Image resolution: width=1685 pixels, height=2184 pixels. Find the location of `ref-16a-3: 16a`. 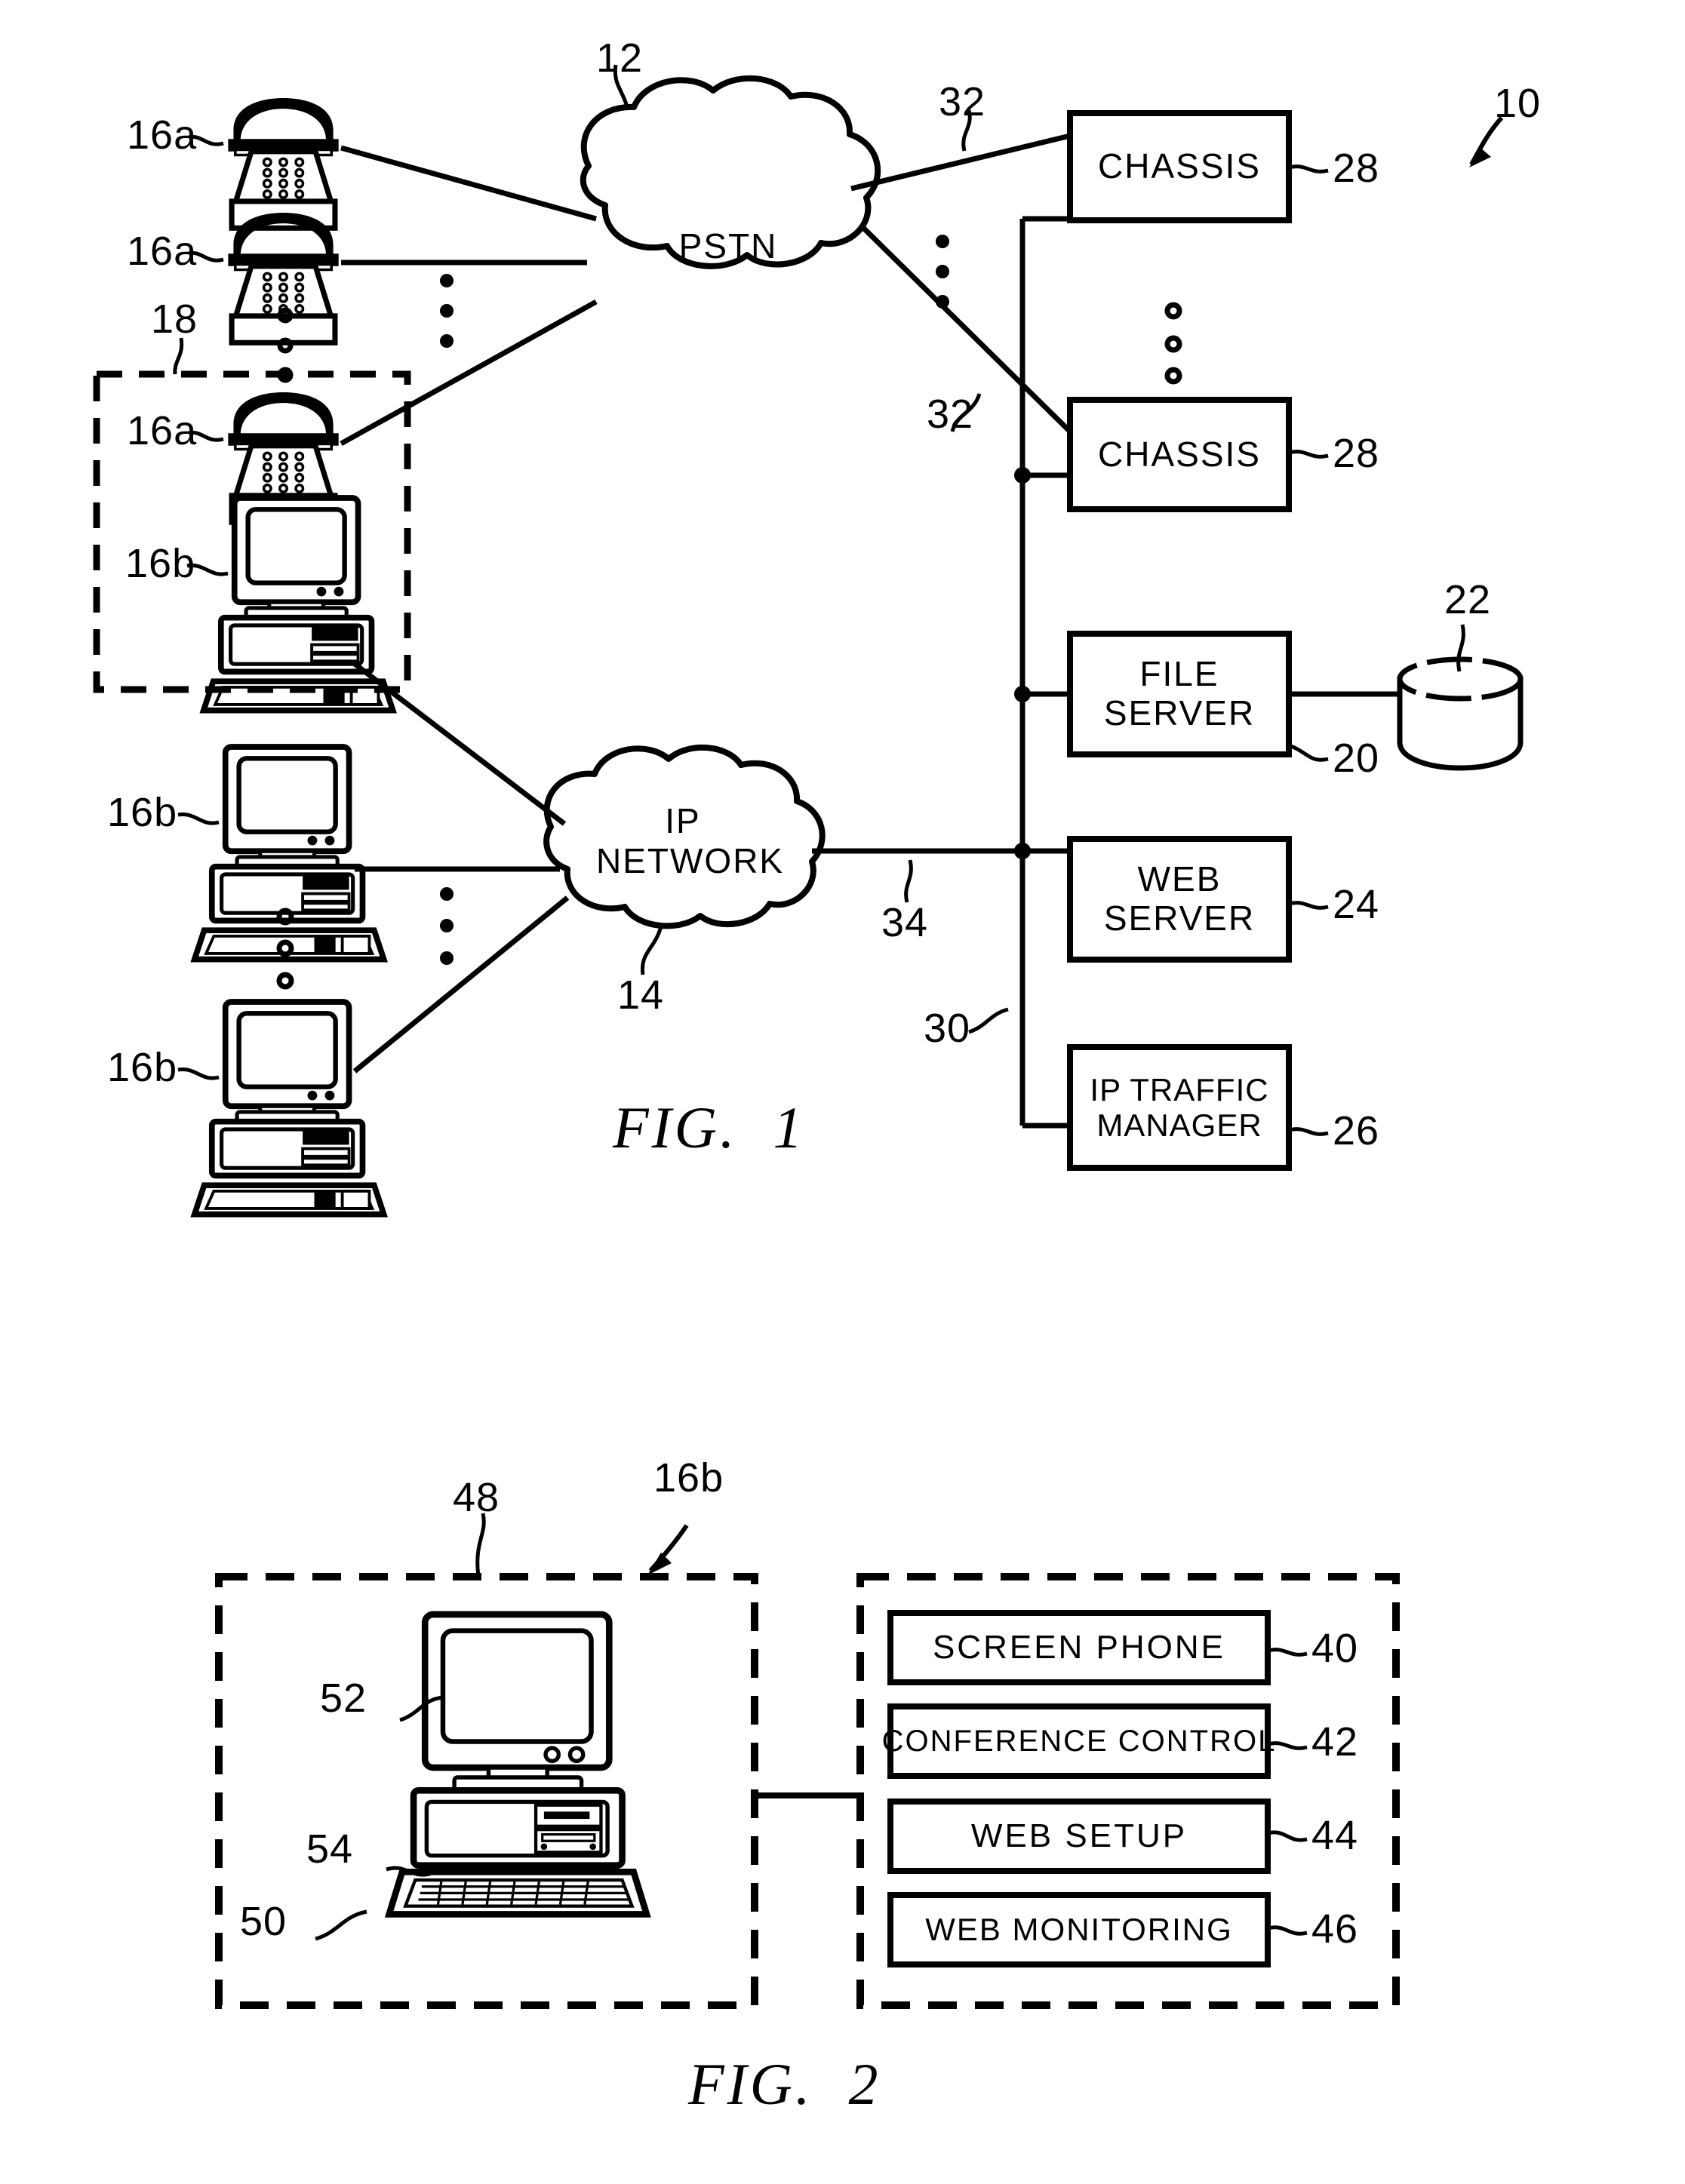

ref-16a-3: 16a is located at coordinates (162, 430).